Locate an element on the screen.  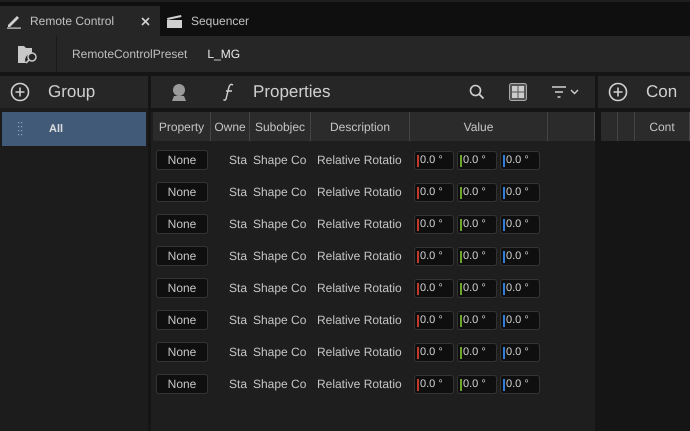
column-header: Property is located at coordinates (182, 126).